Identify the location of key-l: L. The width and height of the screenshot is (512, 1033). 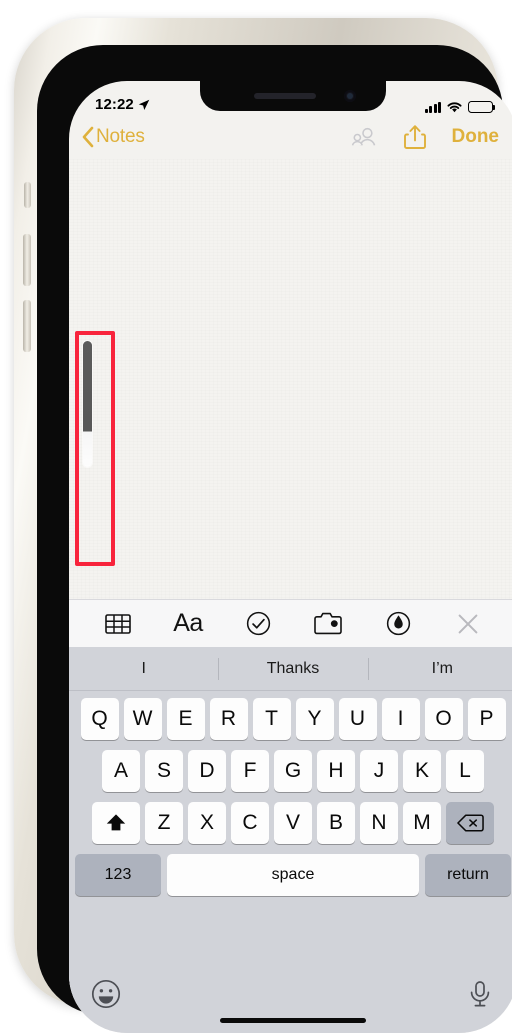
(465, 771).